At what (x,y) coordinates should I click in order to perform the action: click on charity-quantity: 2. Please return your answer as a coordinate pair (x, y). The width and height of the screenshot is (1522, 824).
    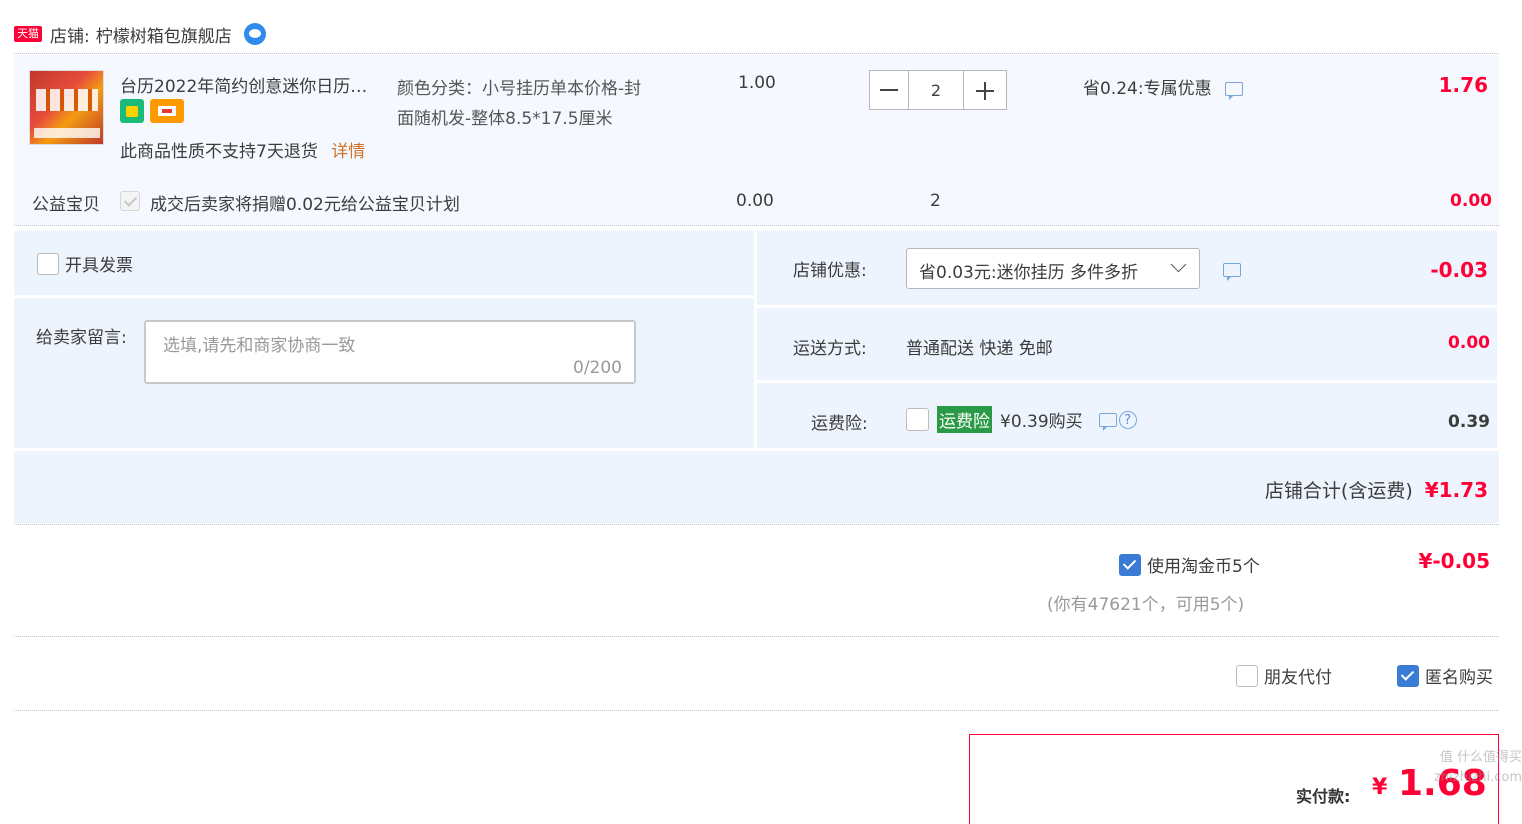
    Looking at the image, I should click on (935, 201).